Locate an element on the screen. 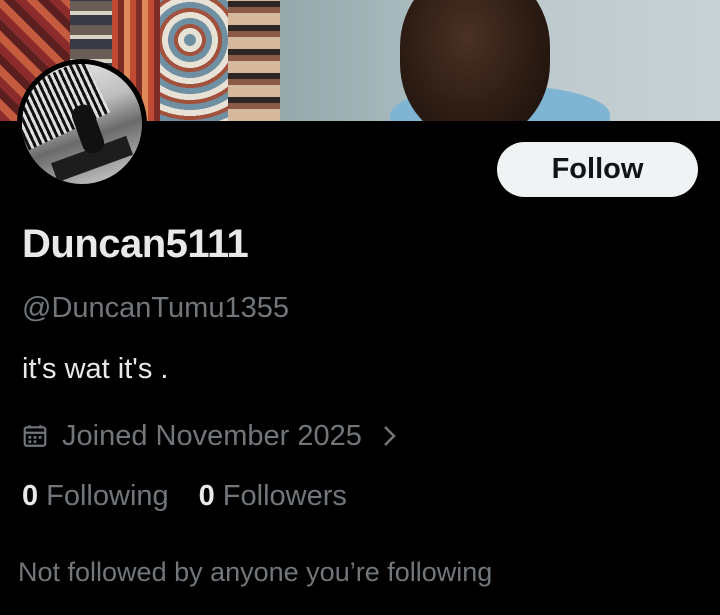  follow-button: Follow is located at coordinates (597, 169).